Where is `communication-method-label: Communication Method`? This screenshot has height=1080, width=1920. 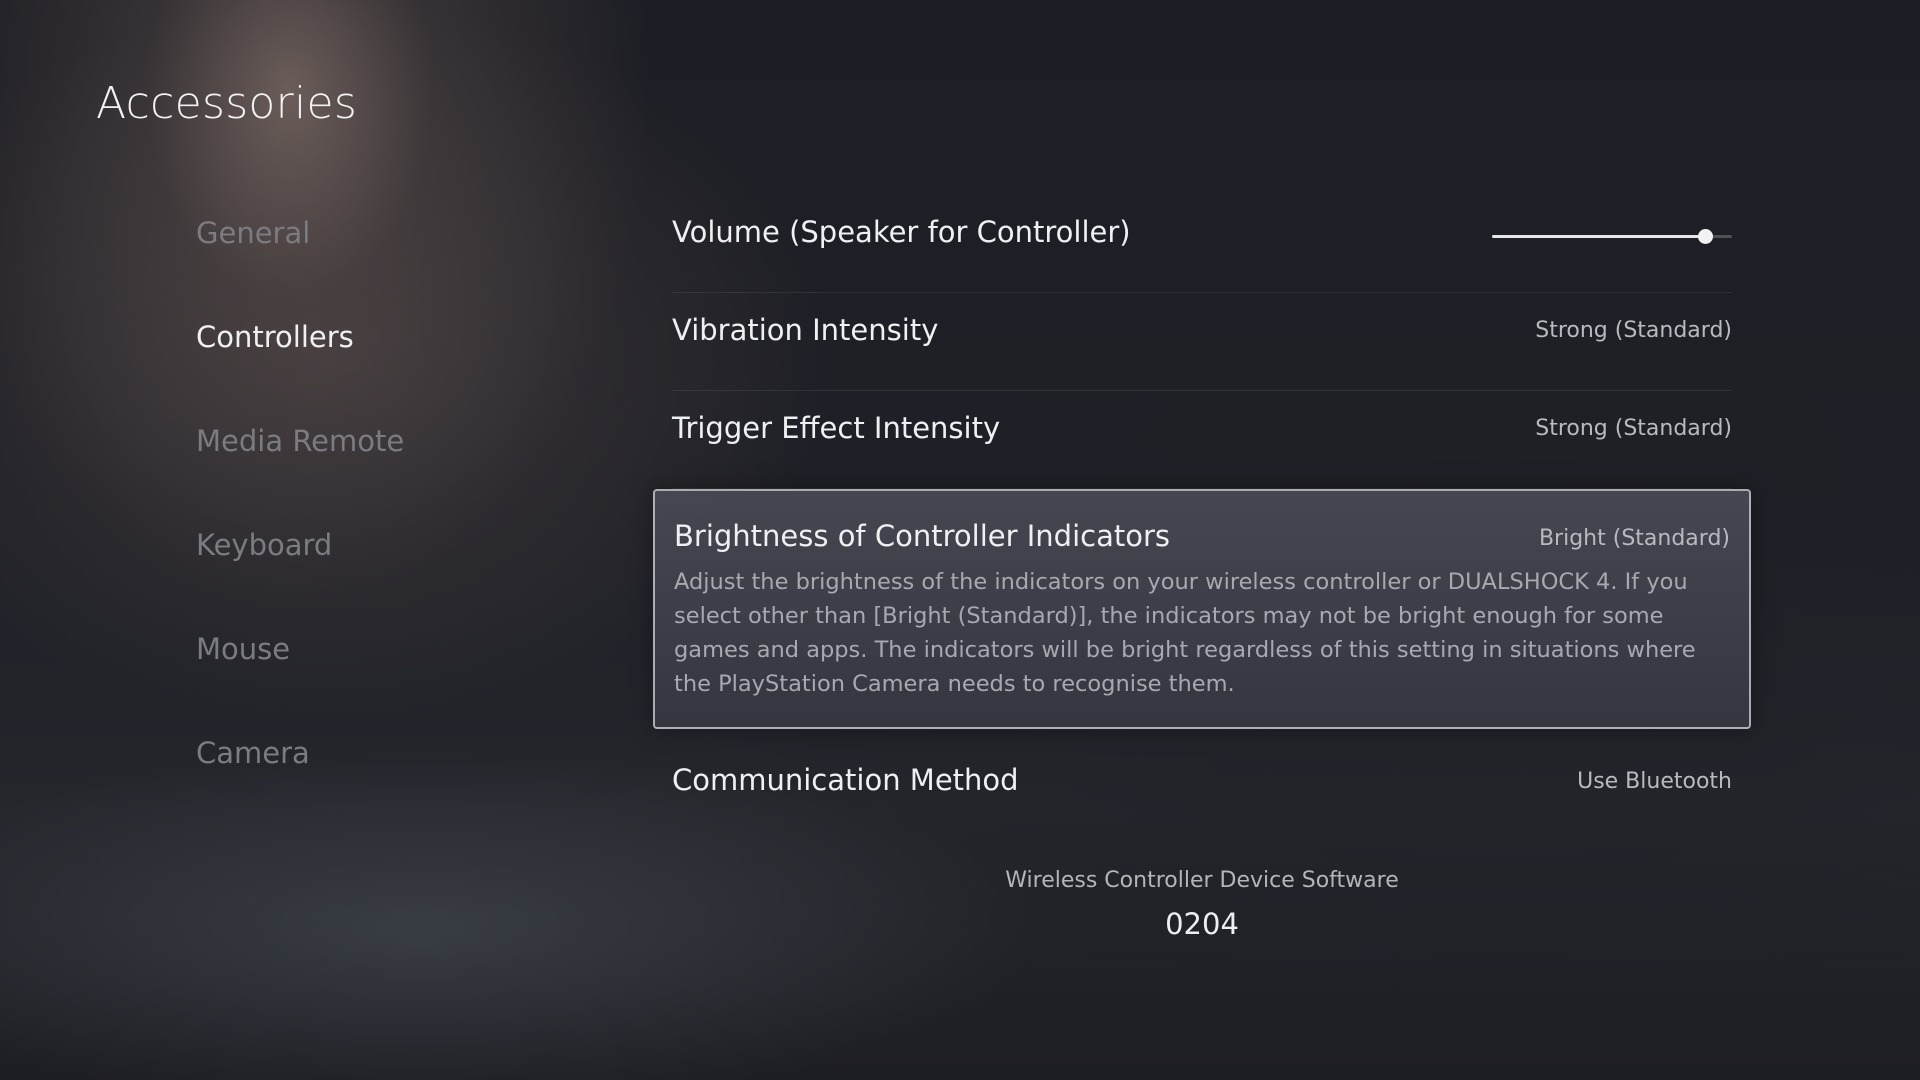
communication-method-label: Communication Method is located at coordinates (845, 780).